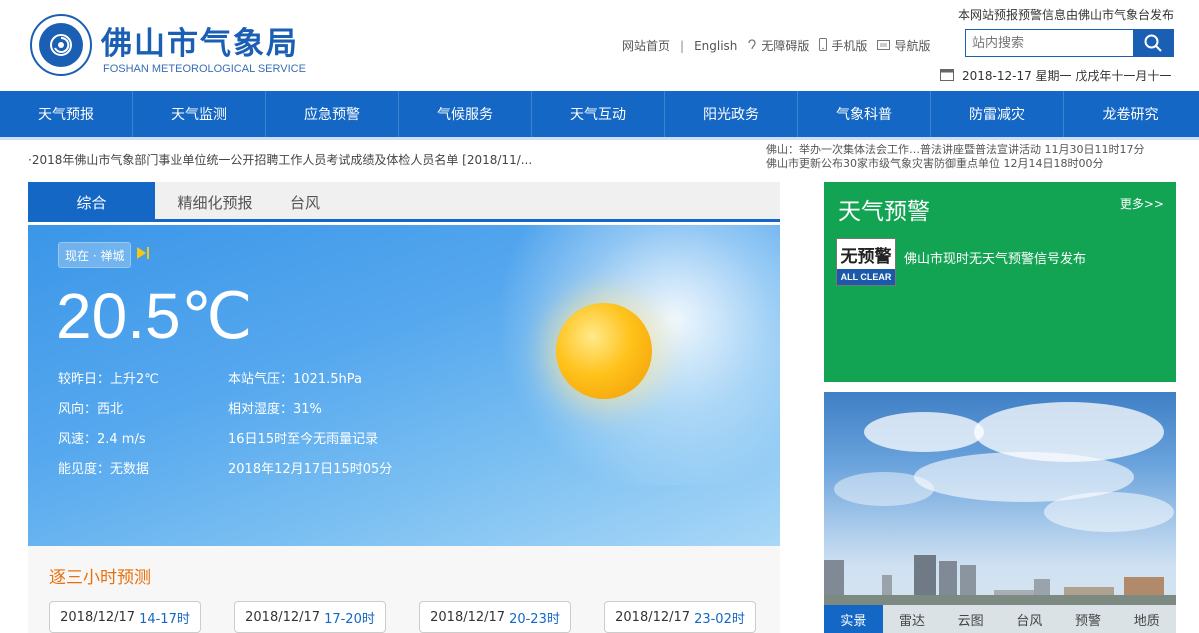  Describe the element at coordinates (1067, 76) in the screenshot. I see `current-date: 2018-12-17 星期一 戊戌年十一月十一` at that location.